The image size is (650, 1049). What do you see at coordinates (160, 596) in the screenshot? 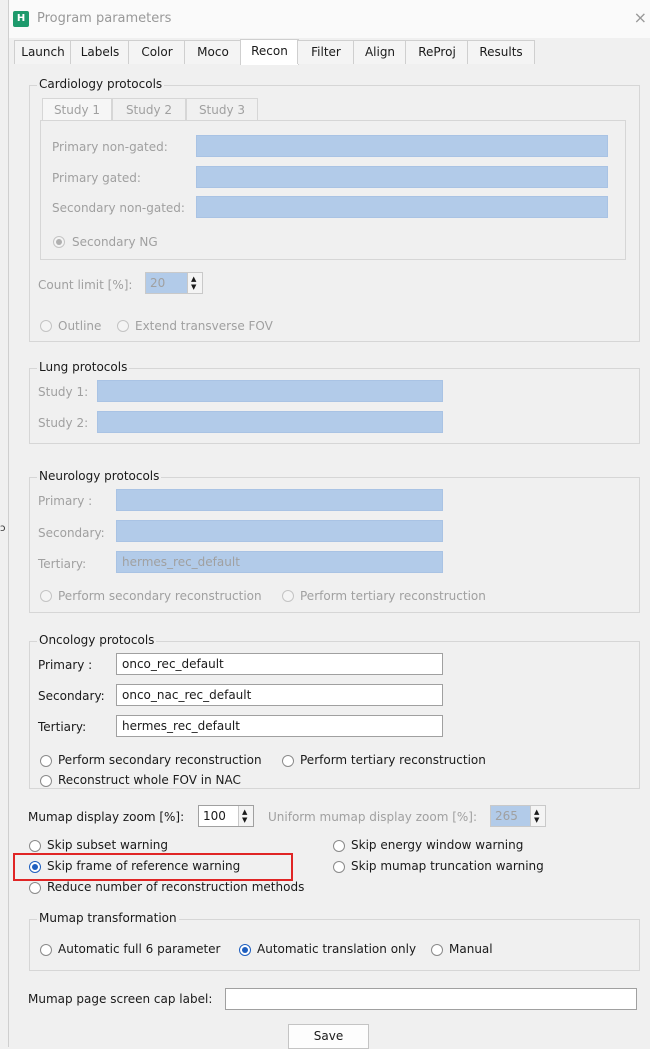
I see `neuro-perform-secondary-label: Perform secondary reconstruction` at bounding box center [160, 596].